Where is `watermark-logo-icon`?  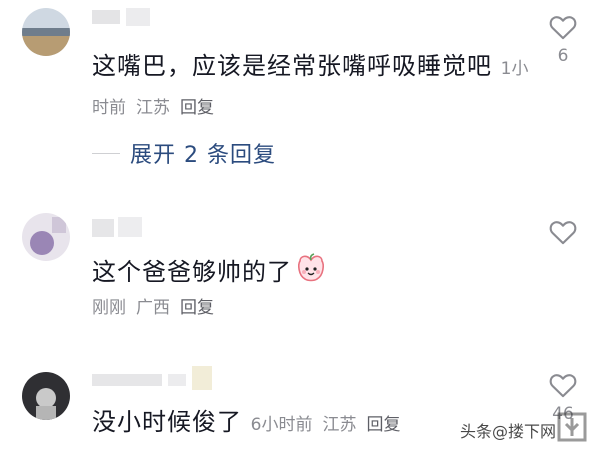 watermark-logo-icon is located at coordinates (576, 427).